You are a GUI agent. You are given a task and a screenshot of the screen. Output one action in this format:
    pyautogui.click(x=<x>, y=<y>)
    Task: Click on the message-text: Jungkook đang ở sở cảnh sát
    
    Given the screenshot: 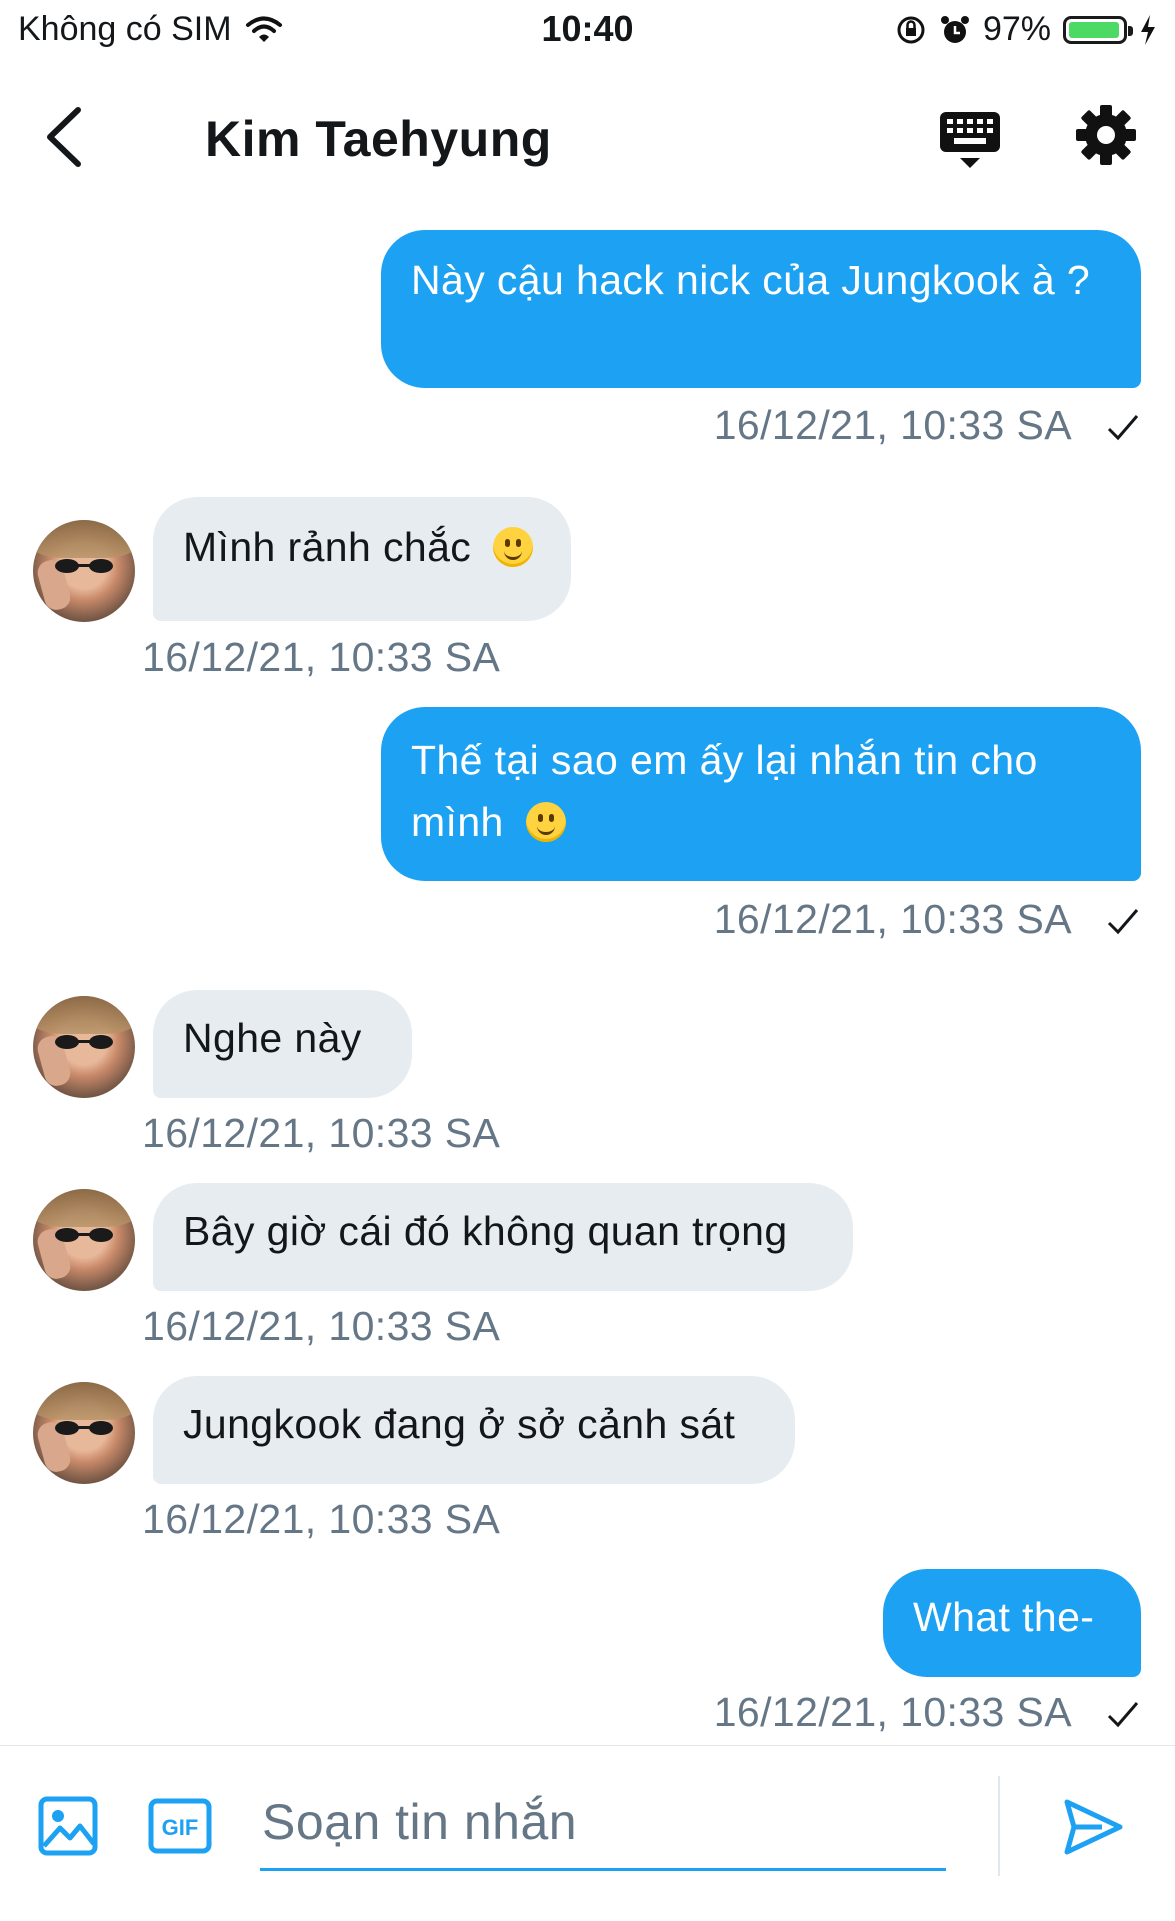 What is the action you would take?
    pyautogui.click(x=459, y=1424)
    